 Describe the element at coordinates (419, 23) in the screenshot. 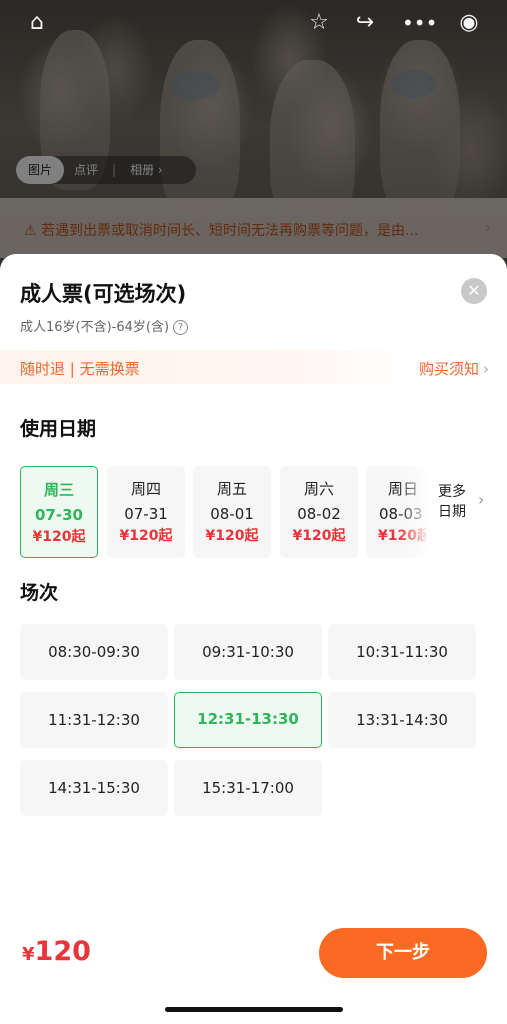

I see `more-icon: •••` at that location.